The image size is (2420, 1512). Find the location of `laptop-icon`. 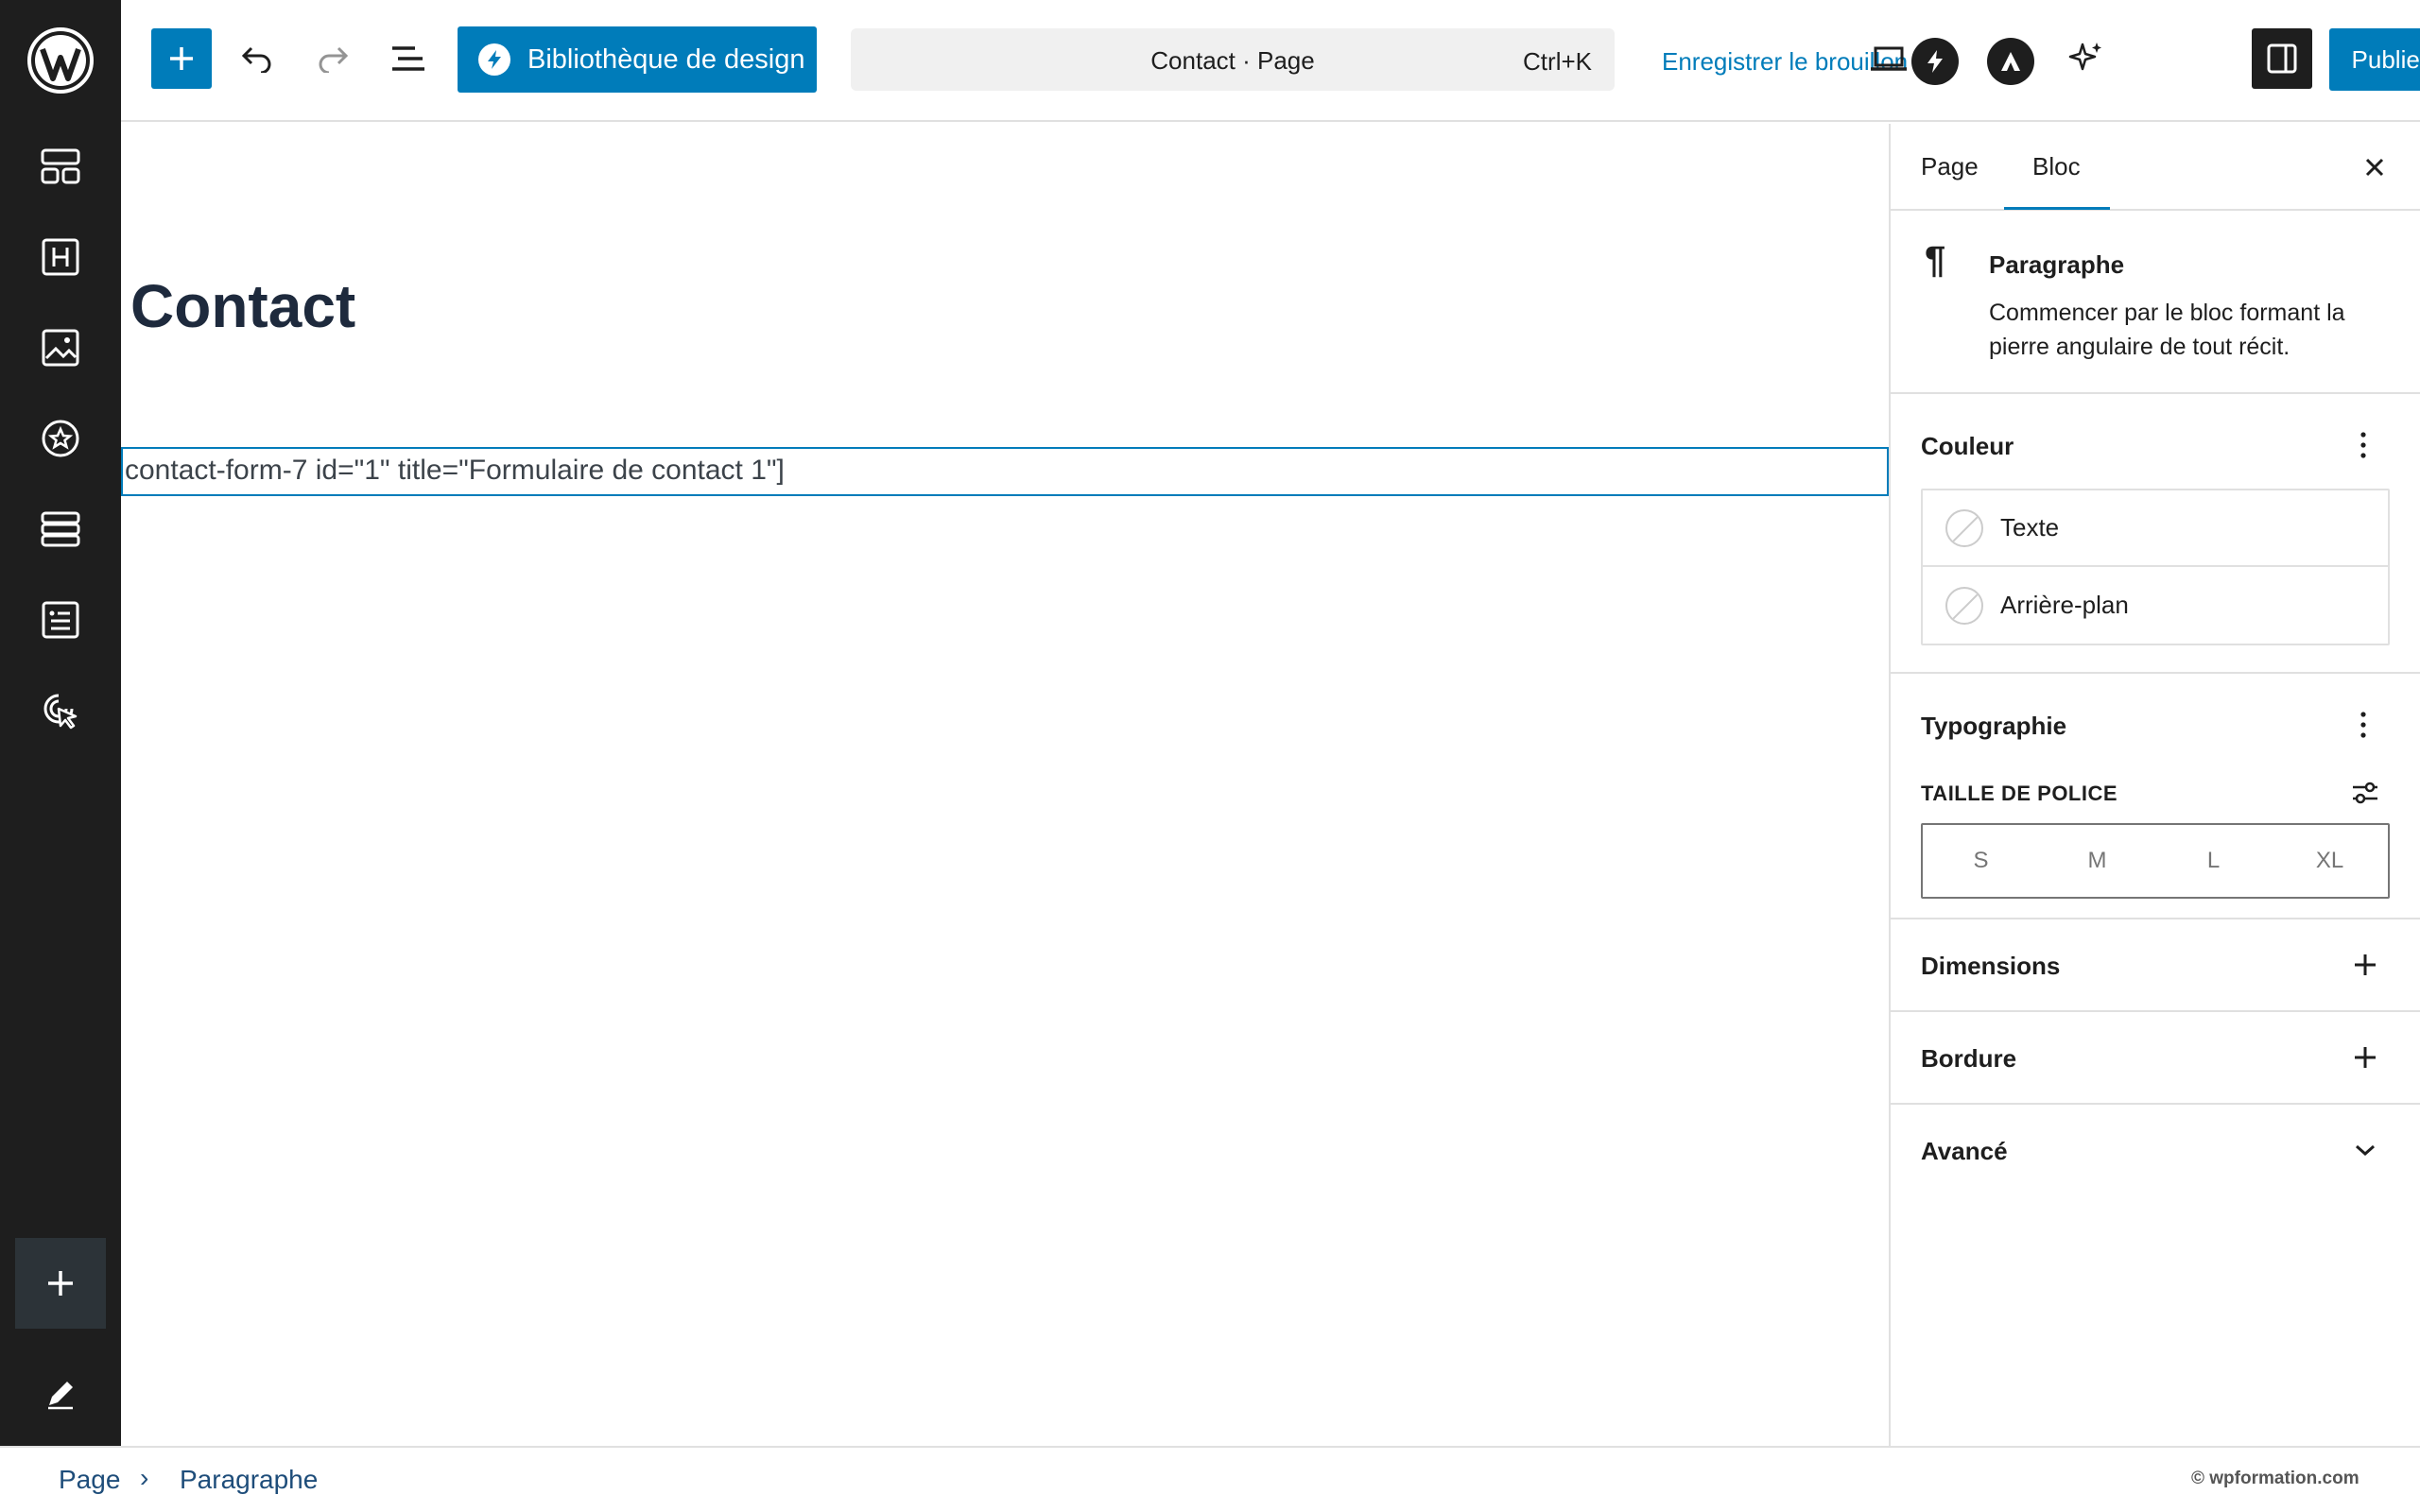

laptop-icon is located at coordinates (1889, 58).